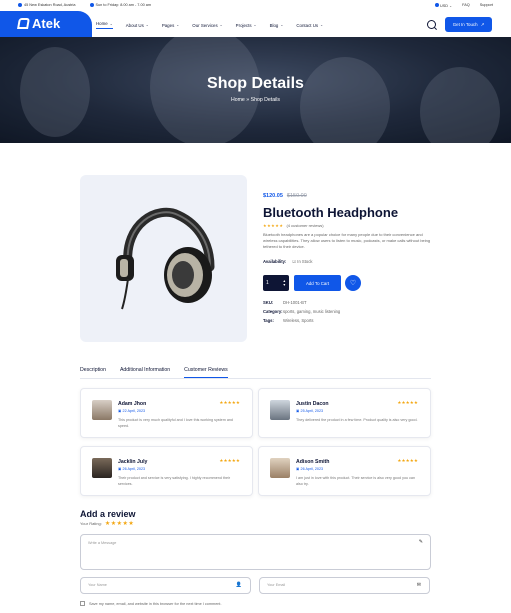  What do you see at coordinates (91, 5) in the screenshot?
I see `clock-icon` at bounding box center [91, 5].